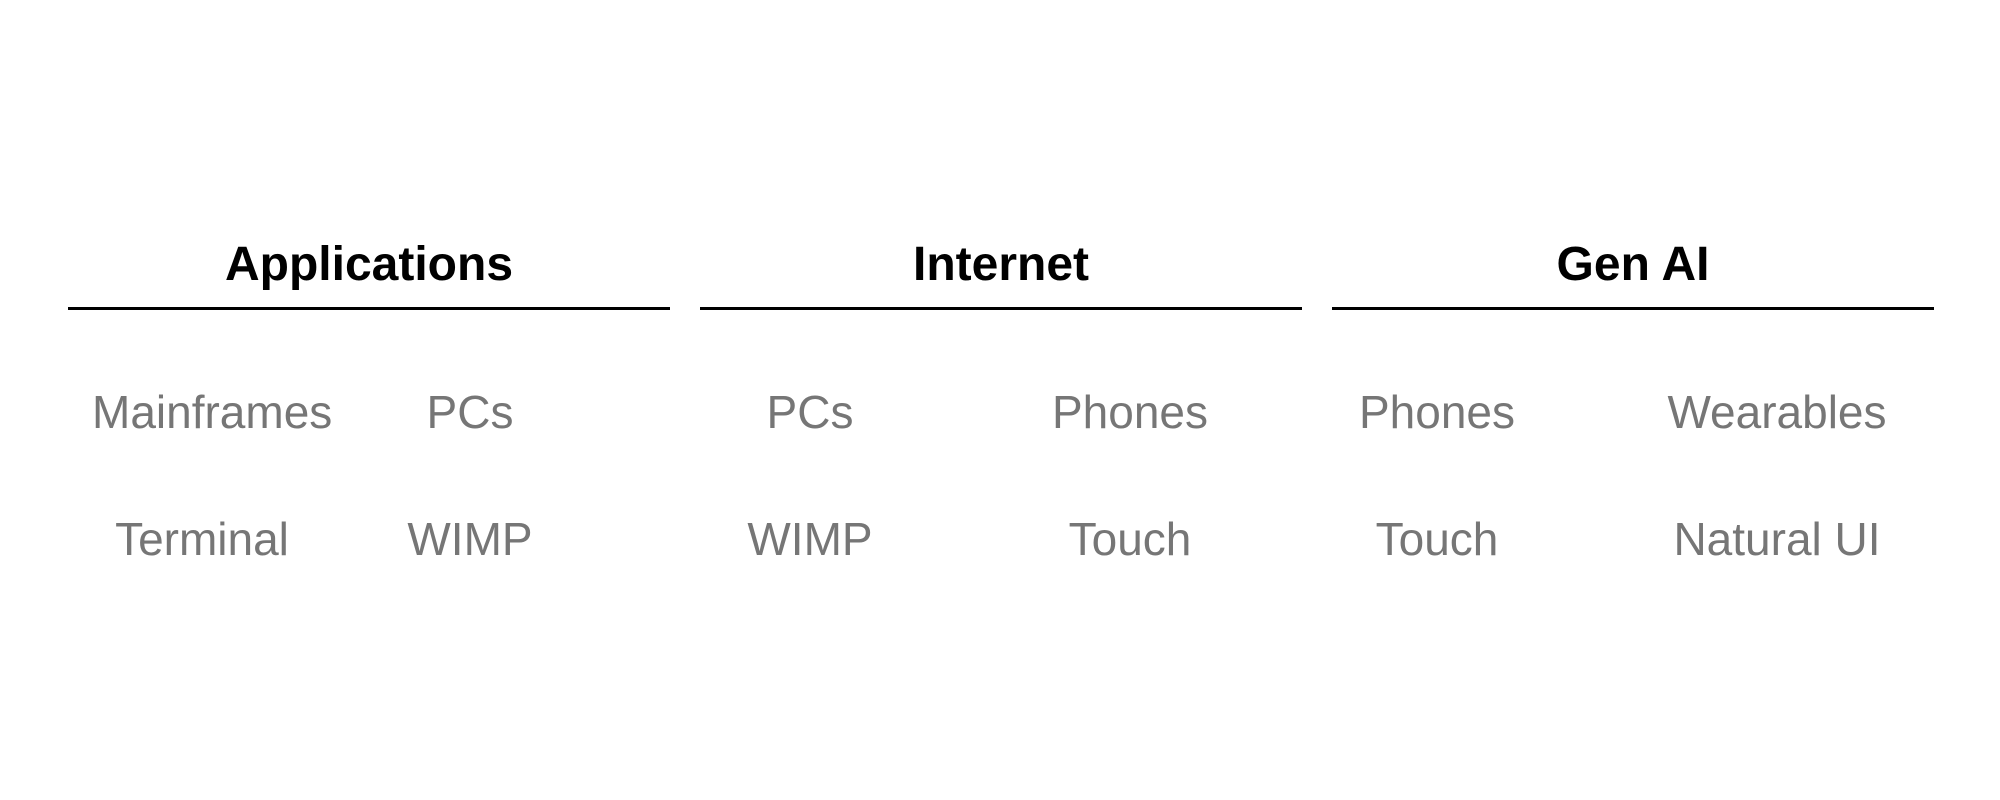 The width and height of the screenshot is (2000, 800). What do you see at coordinates (1001, 400) in the screenshot?
I see `column-internet: Internet PCs Phones WIMP Touch` at bounding box center [1001, 400].